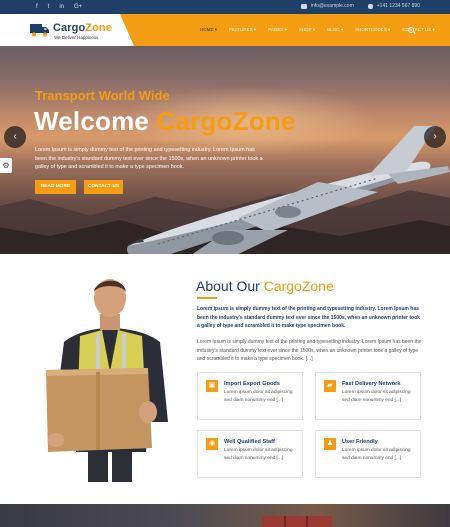 Image resolution: width=450 pixels, height=527 pixels. What do you see at coordinates (69, 28) in the screenshot?
I see `logo-name-main: Cargo` at bounding box center [69, 28].